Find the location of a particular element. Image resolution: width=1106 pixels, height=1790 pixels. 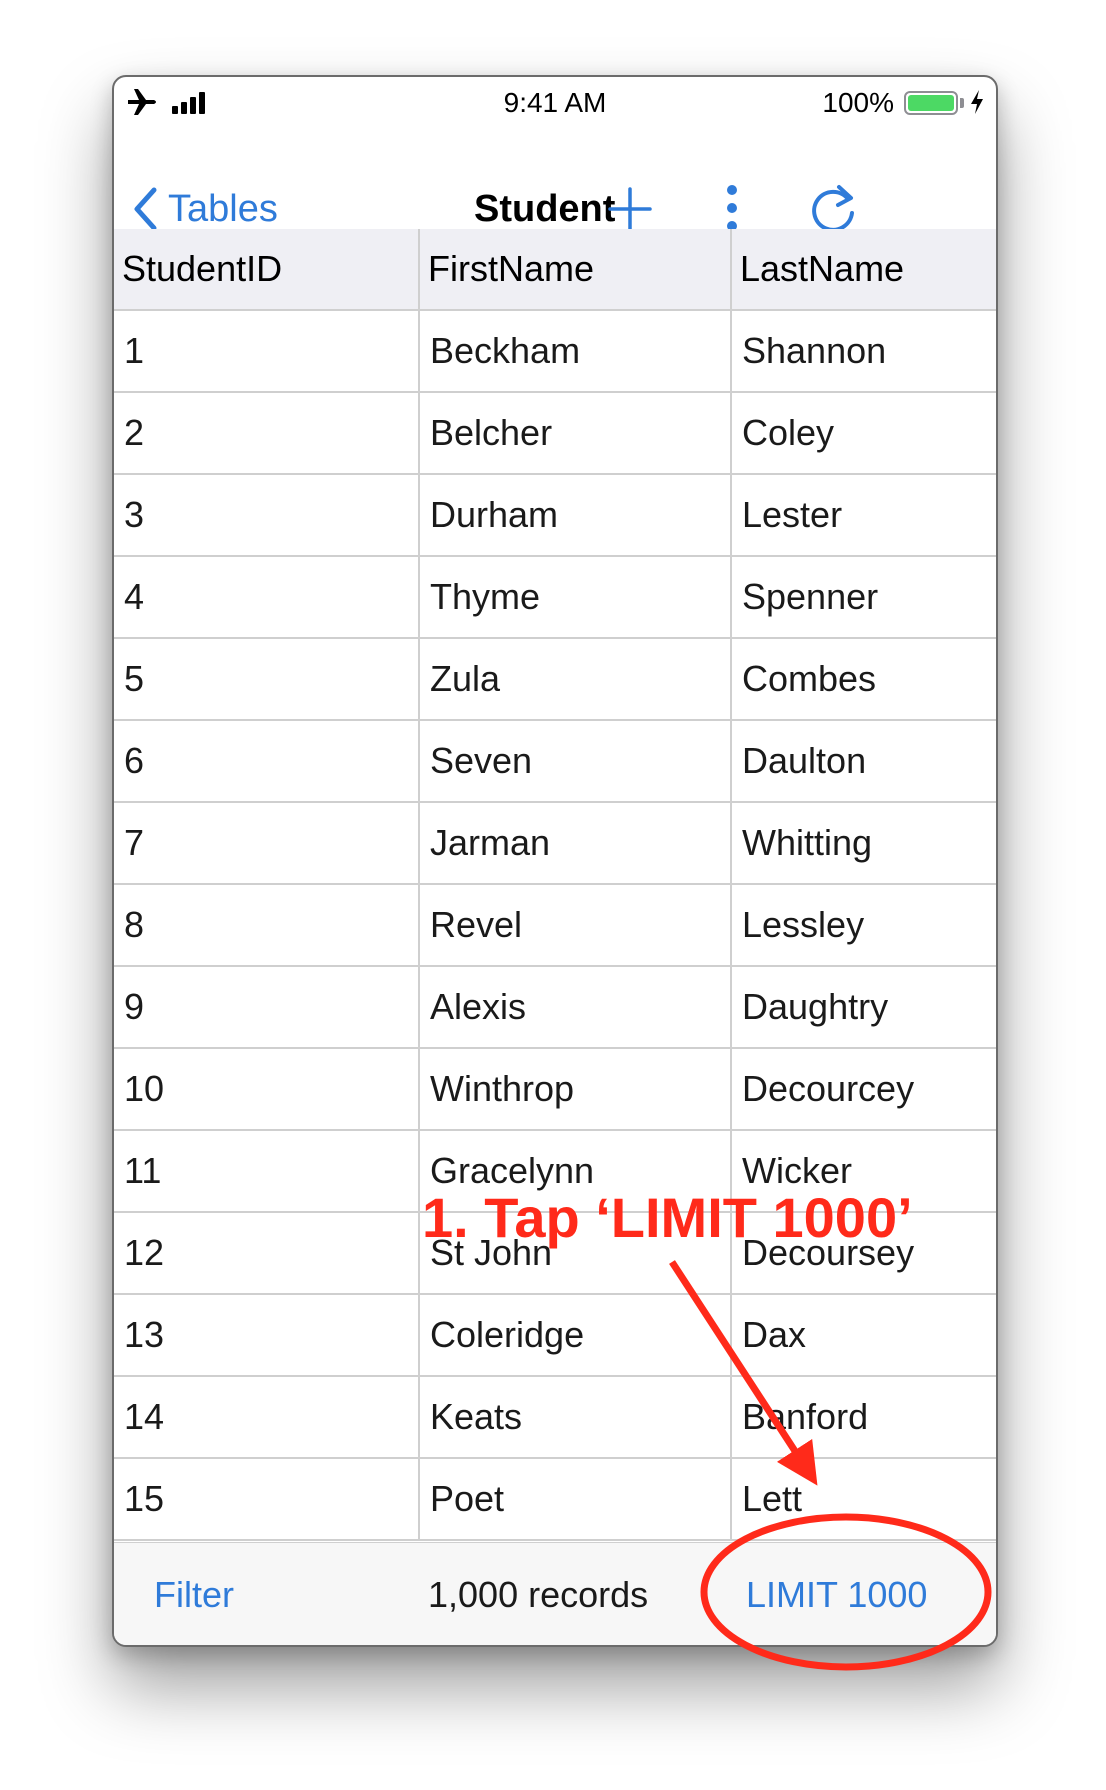

table-row: 15 Poet Lett is located at coordinates (555, 1500).